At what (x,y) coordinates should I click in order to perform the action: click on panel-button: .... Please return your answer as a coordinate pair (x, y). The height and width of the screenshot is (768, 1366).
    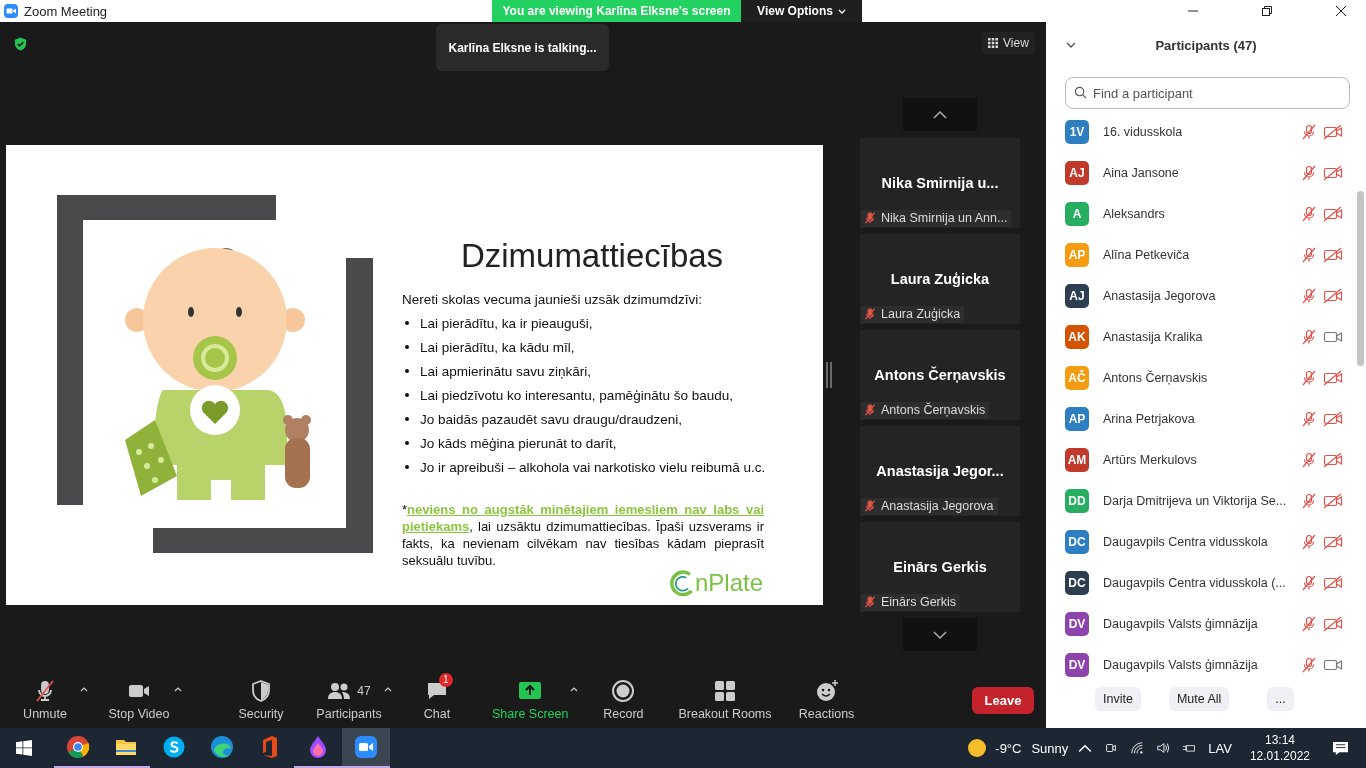
    Looking at the image, I should click on (1280, 699).